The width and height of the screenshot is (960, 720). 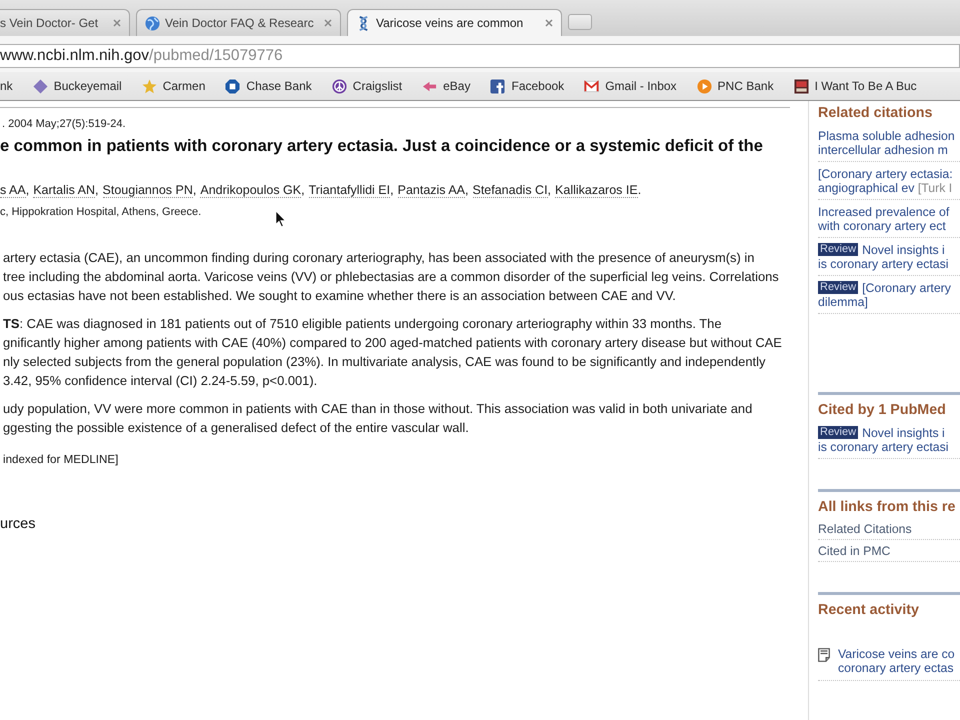 What do you see at coordinates (884, 295) in the screenshot?
I see `citation-link: Review [Coronary artery dilemma]` at bounding box center [884, 295].